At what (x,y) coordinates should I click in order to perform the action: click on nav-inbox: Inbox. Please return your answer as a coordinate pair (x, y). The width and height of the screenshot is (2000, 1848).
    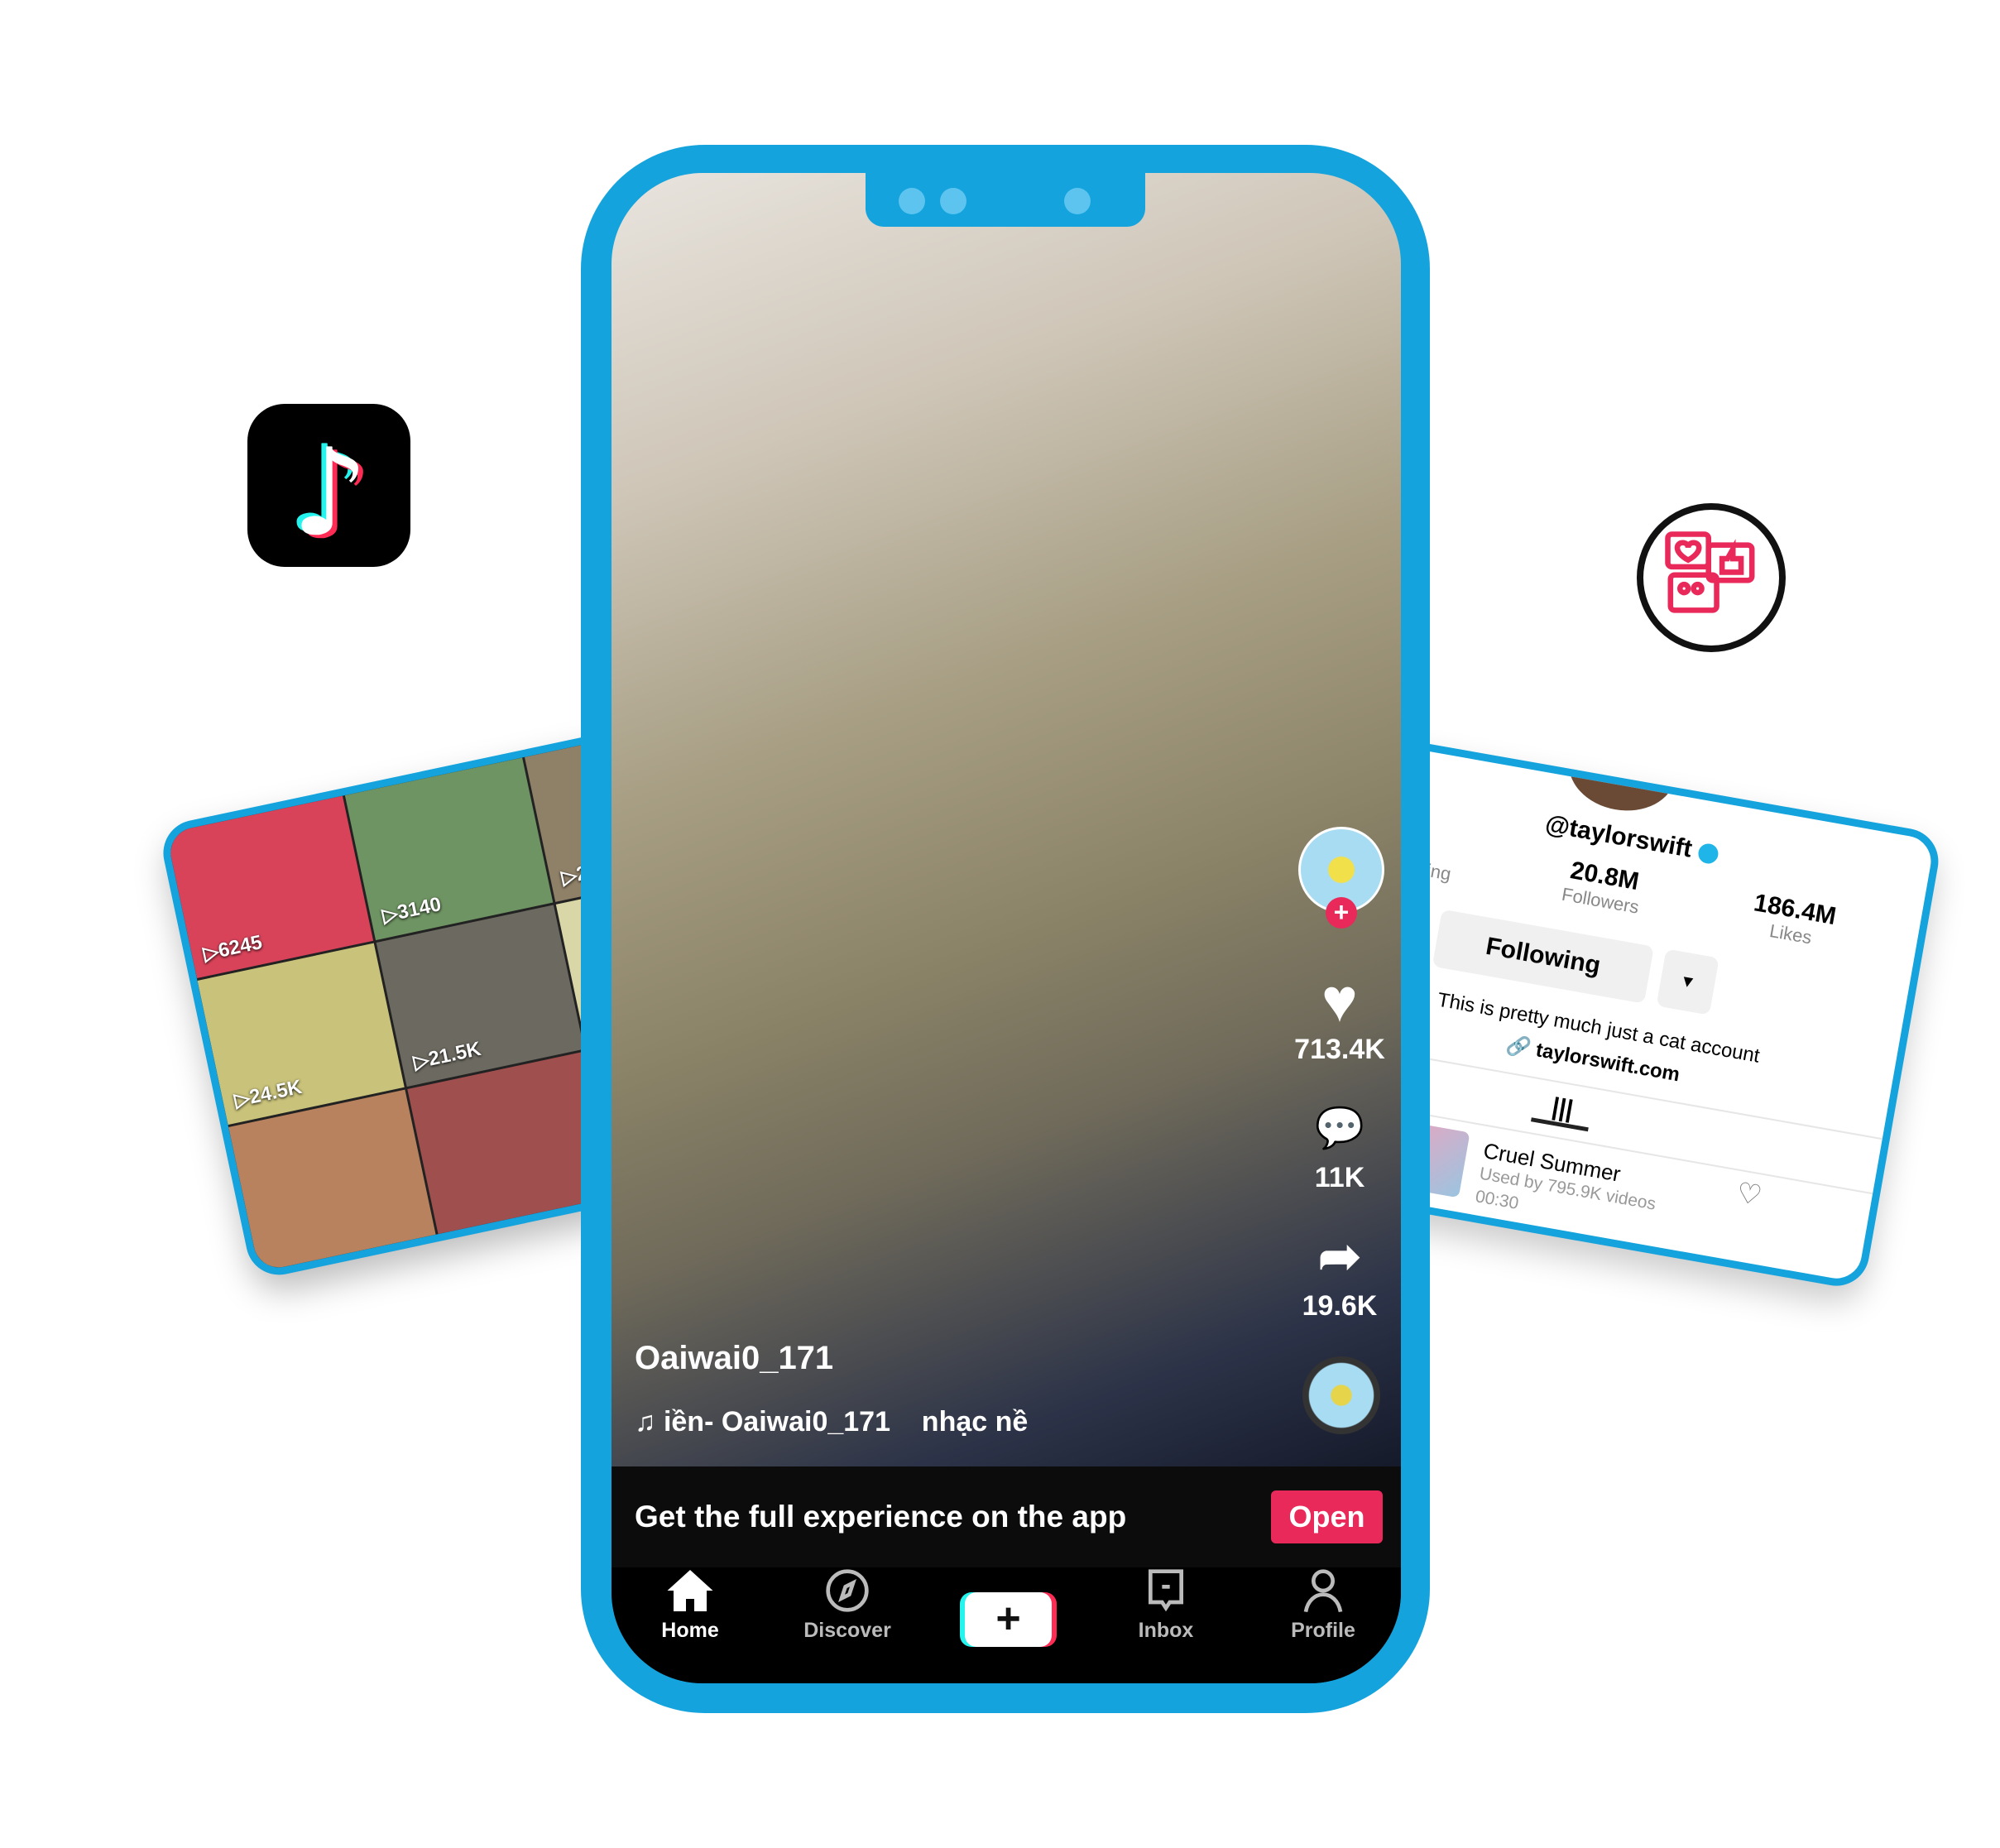
    Looking at the image, I should click on (1166, 1605).